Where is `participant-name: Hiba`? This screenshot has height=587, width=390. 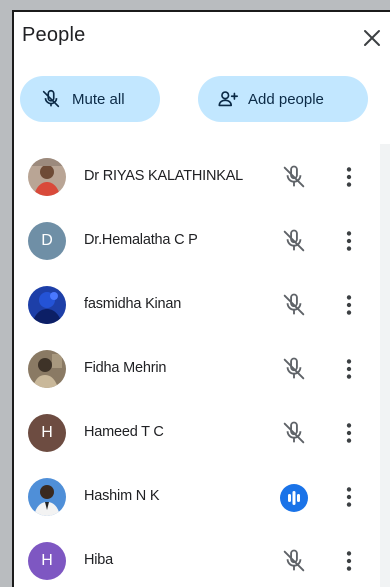
participant-name: Hiba is located at coordinates (99, 560).